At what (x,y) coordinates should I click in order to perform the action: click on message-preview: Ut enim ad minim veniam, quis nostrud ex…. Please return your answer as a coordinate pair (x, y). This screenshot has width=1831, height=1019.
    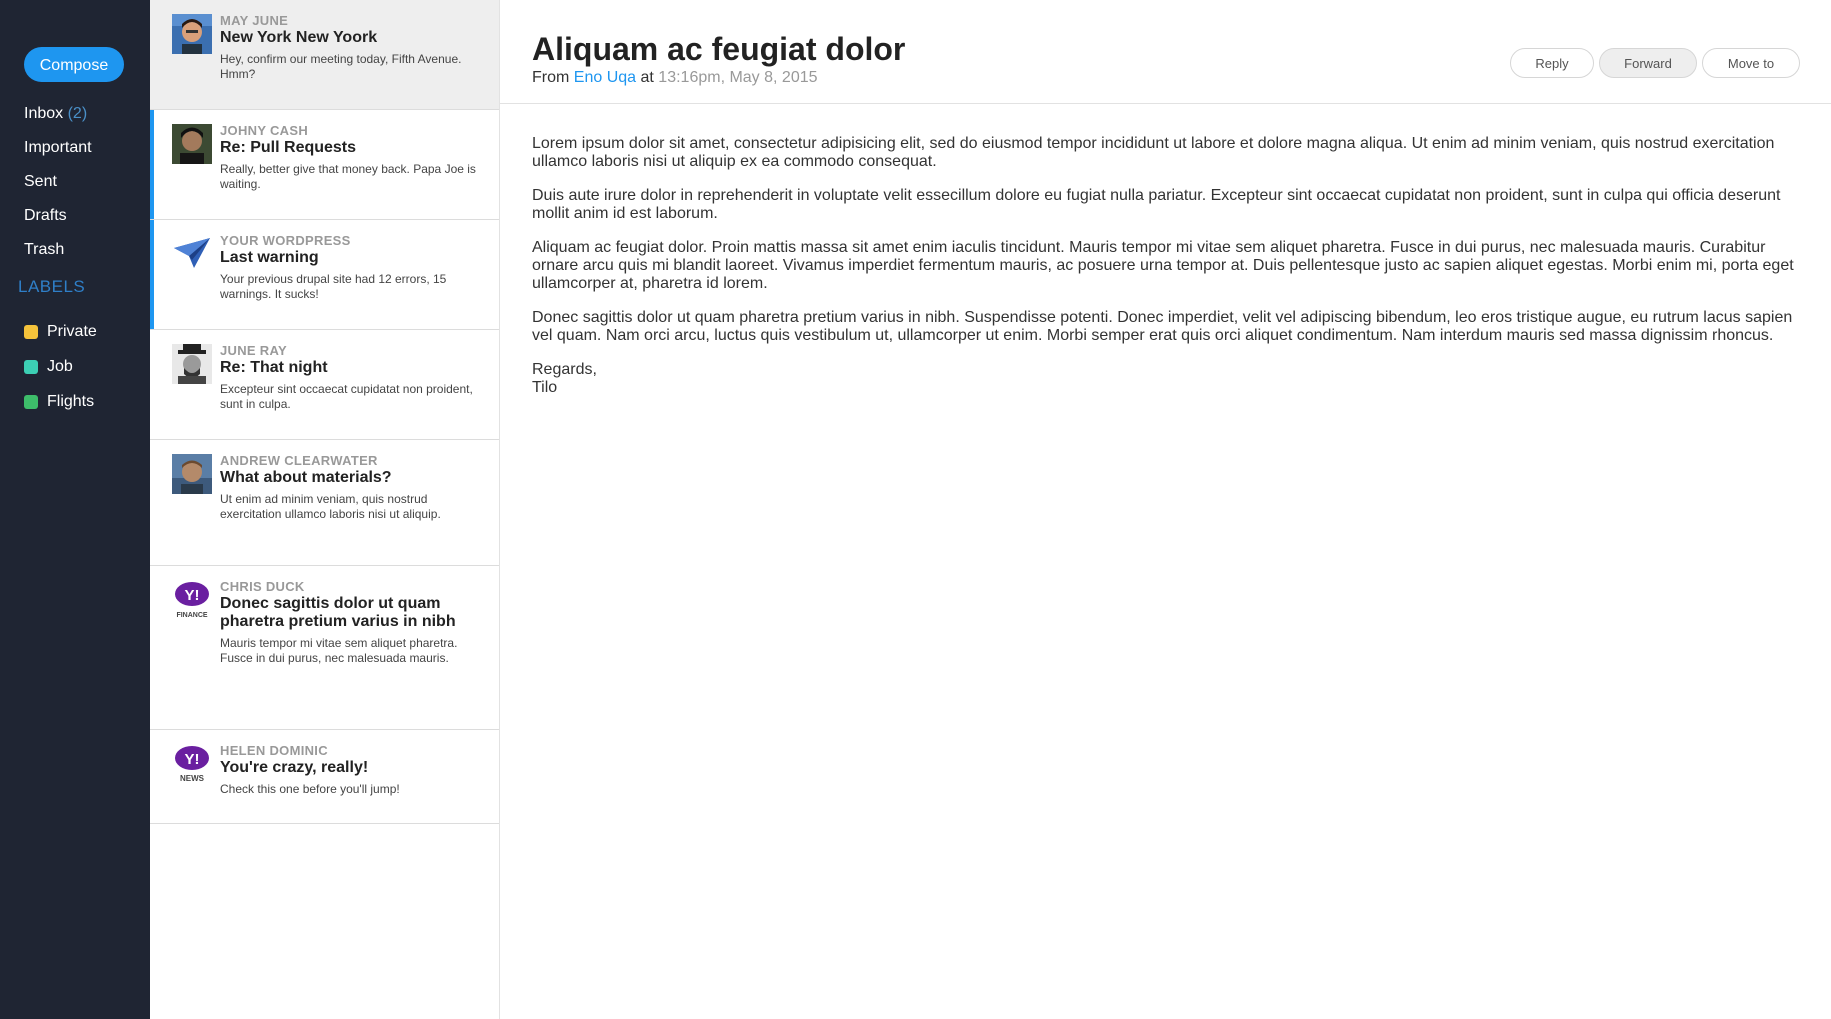
    Looking at the image, I should click on (330, 506).